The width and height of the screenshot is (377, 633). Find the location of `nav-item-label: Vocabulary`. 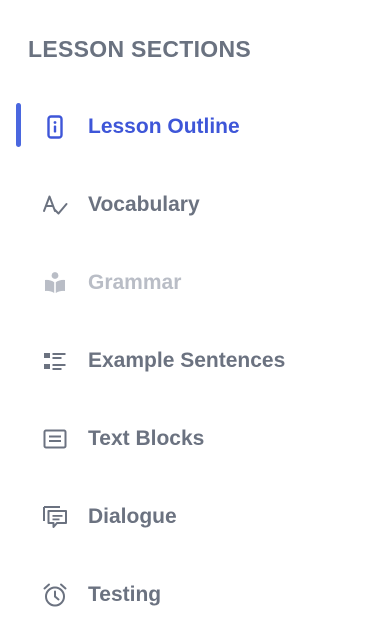

nav-item-label: Vocabulary is located at coordinates (144, 204).